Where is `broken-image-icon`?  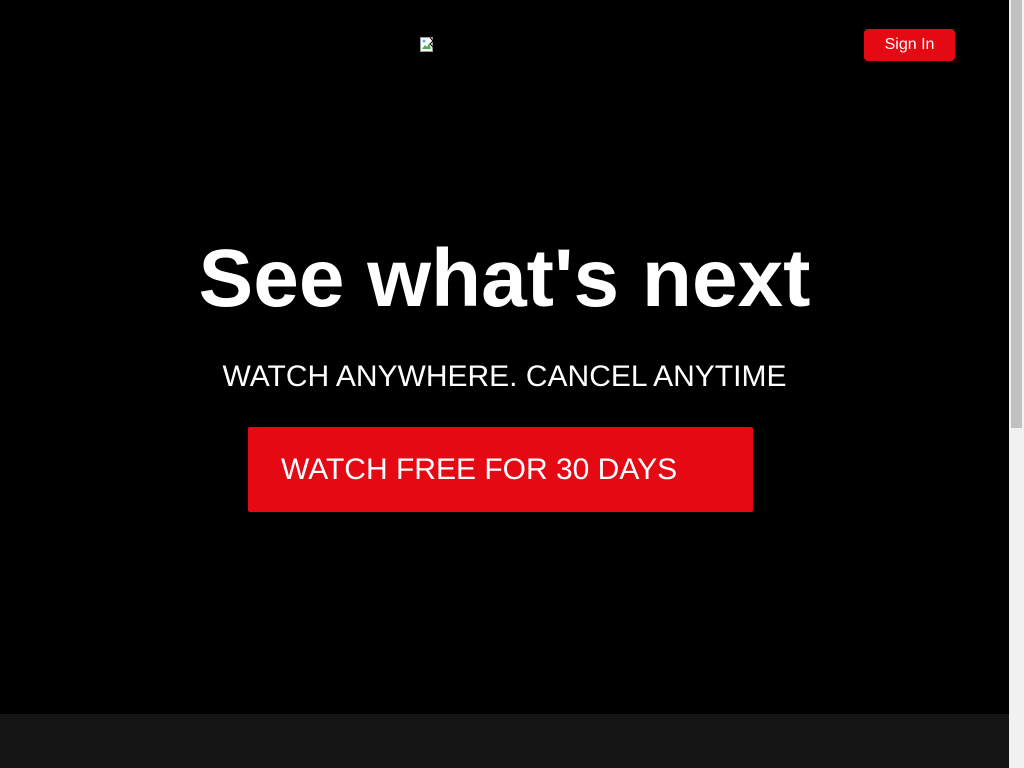 broken-image-icon is located at coordinates (428, 45).